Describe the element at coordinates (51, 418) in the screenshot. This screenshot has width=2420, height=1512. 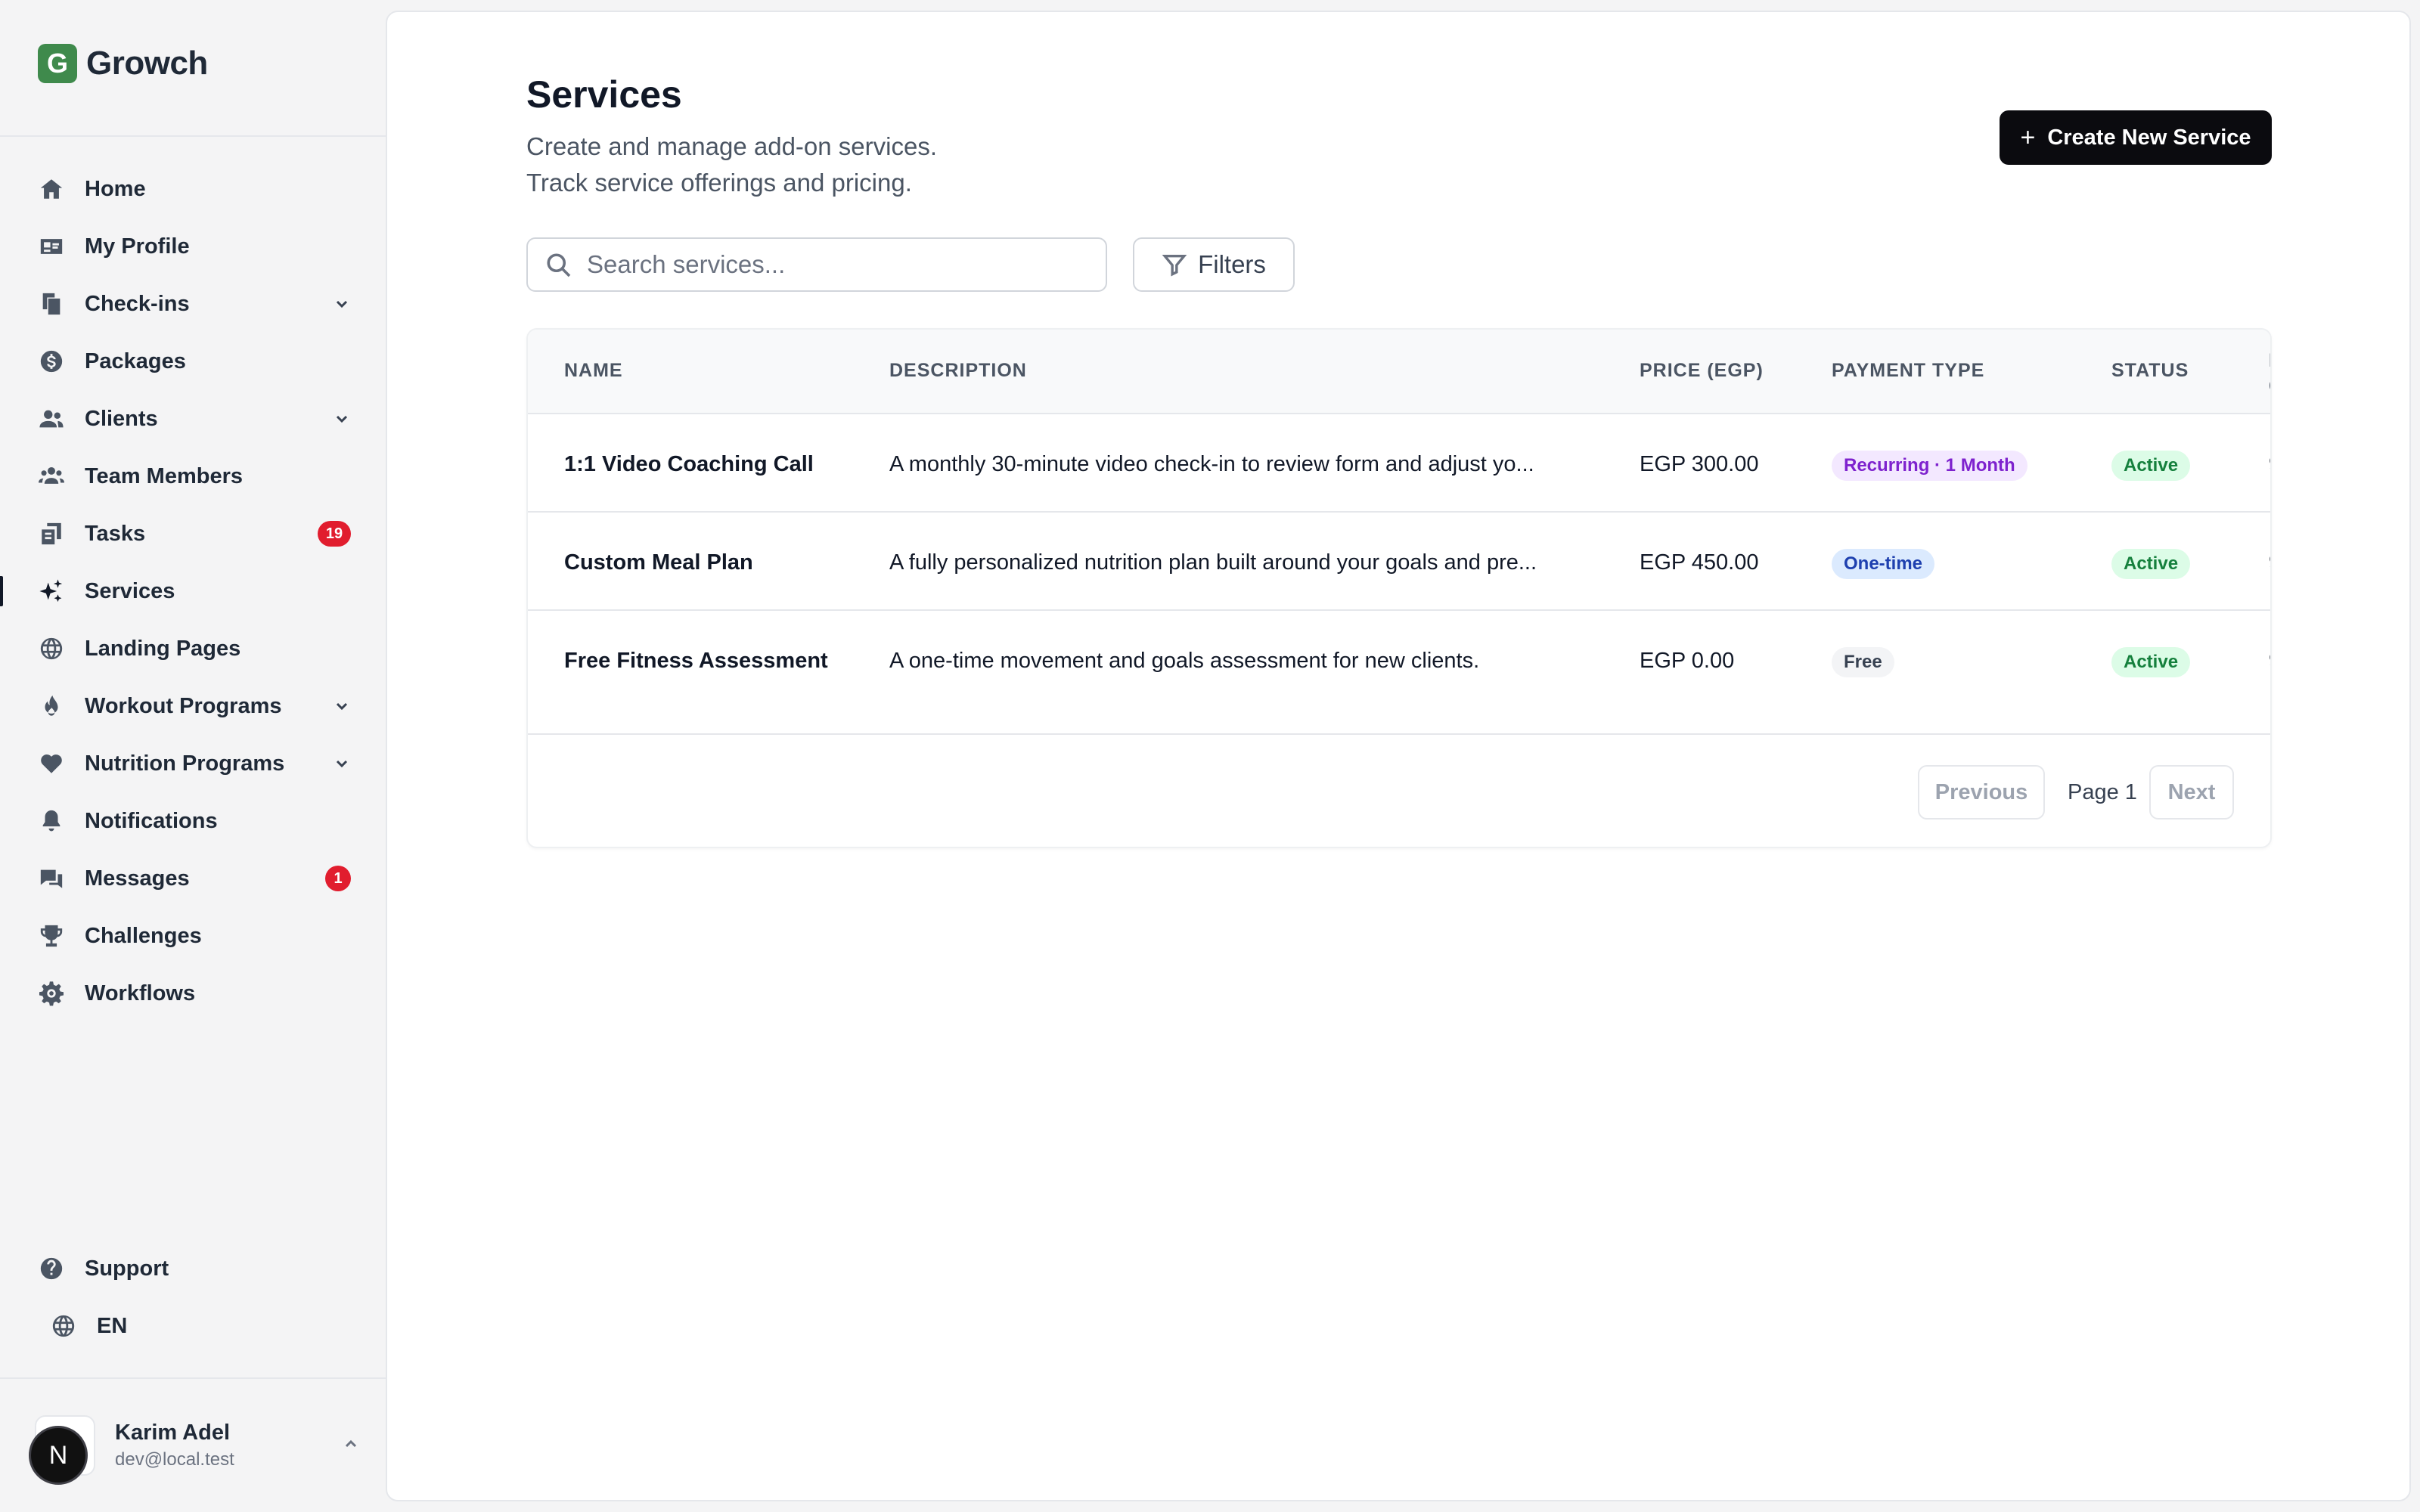
I see `users-icon` at that location.